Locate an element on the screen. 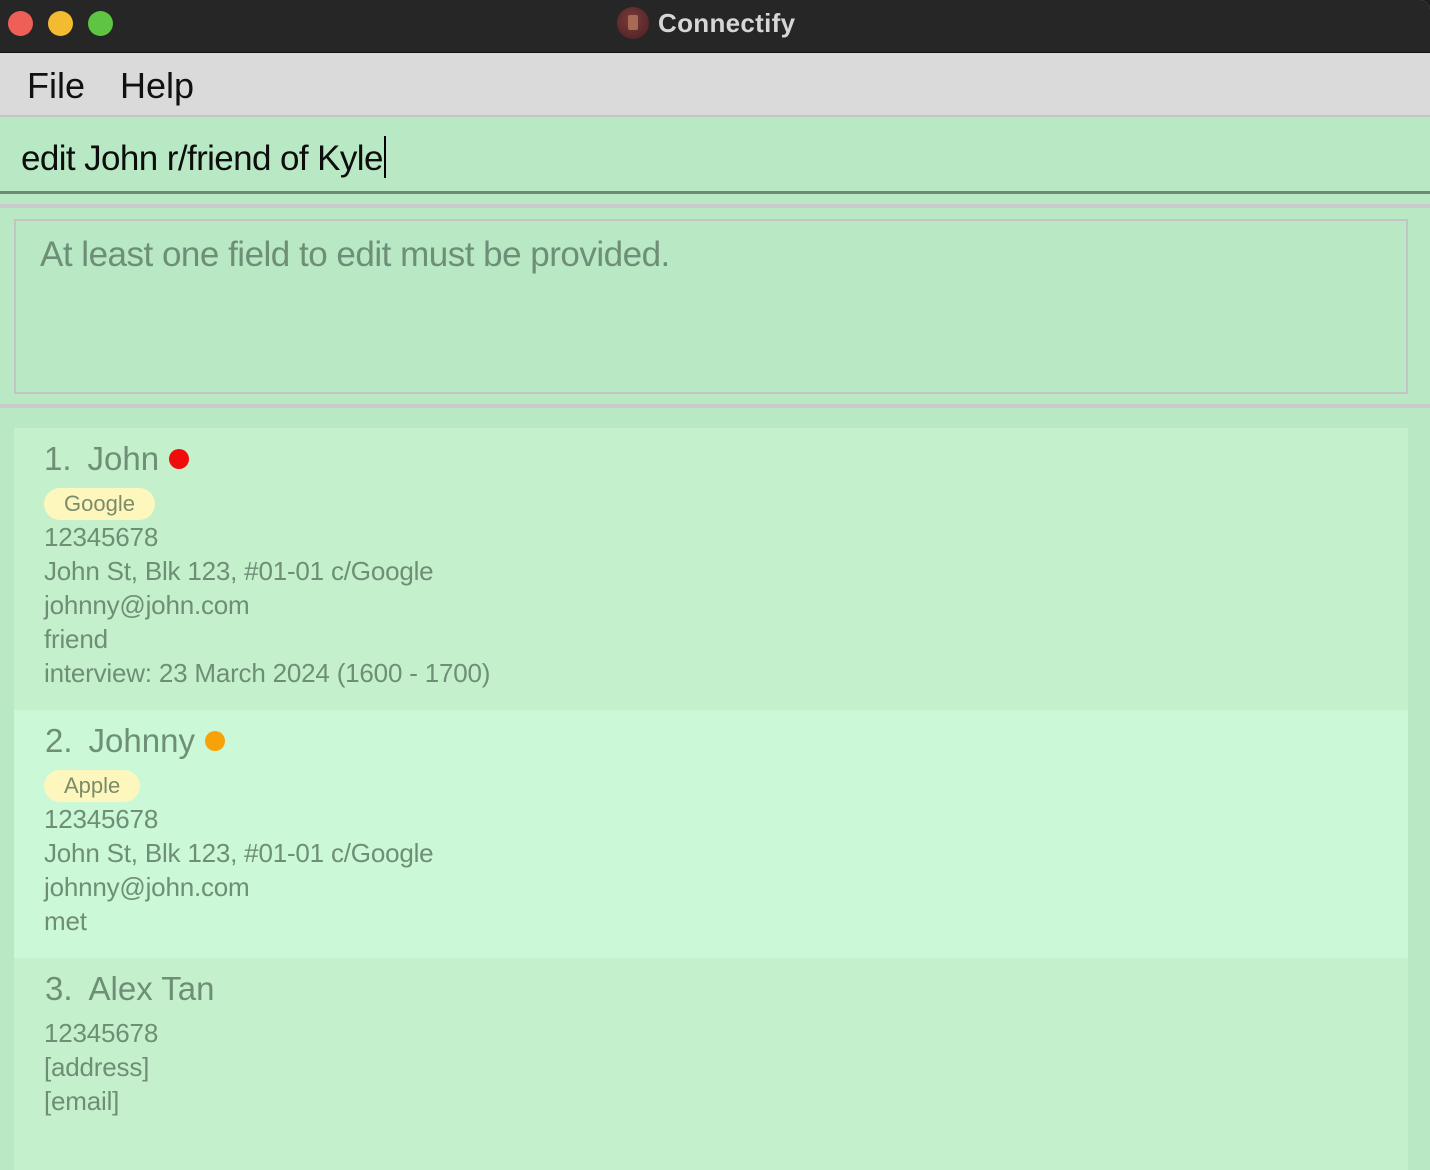  person-relationship: friend is located at coordinates (76, 639).